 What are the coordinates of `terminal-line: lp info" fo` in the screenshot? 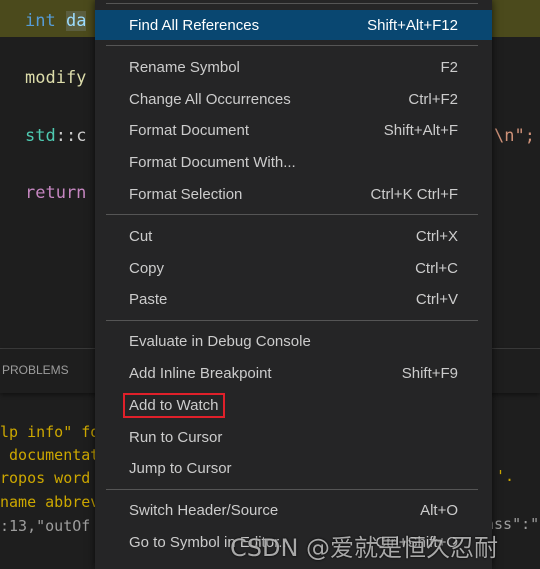 It's located at (50, 432).